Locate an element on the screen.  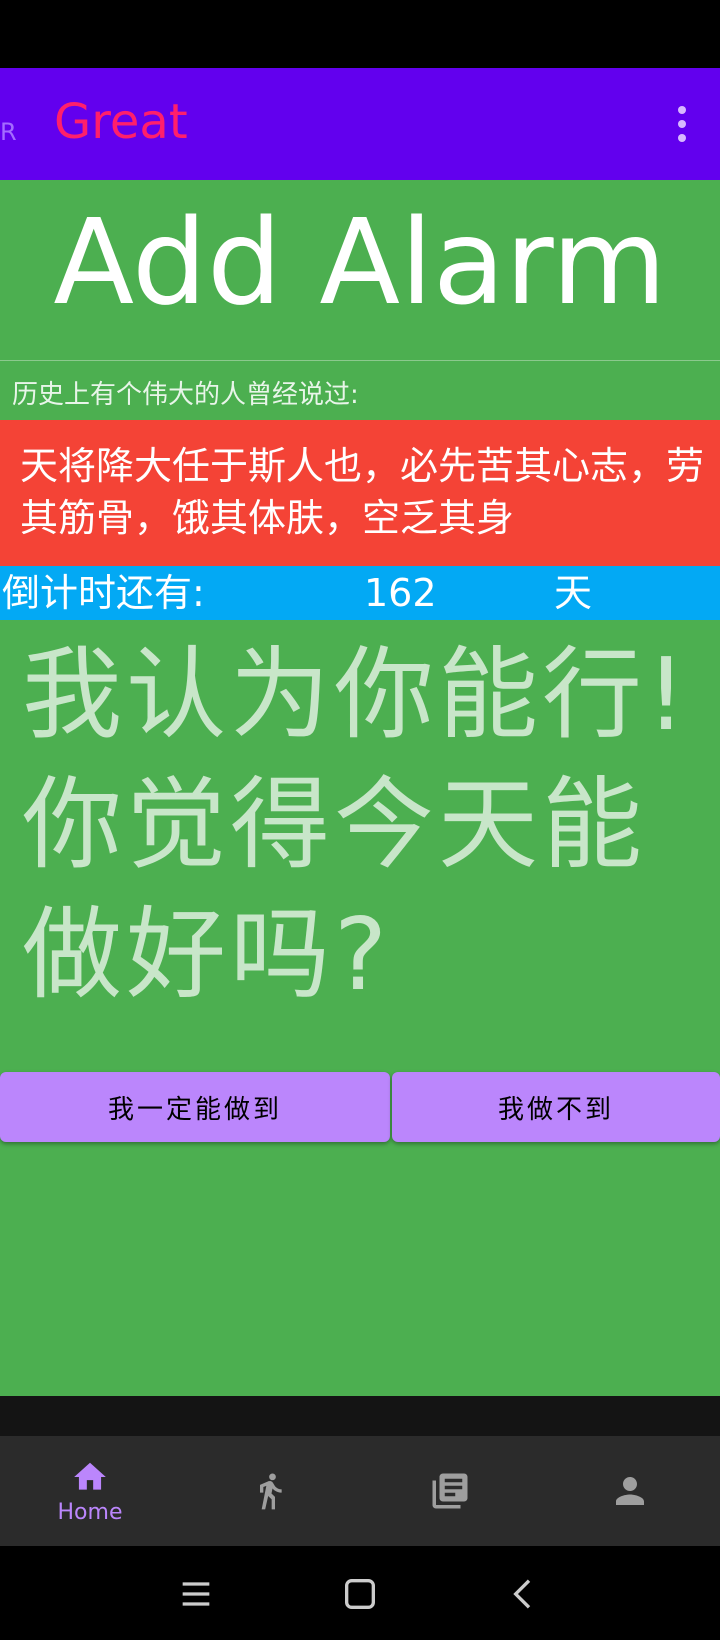
countdown-bar: 倒计时还有: 162 天 is located at coordinates (360, 593).